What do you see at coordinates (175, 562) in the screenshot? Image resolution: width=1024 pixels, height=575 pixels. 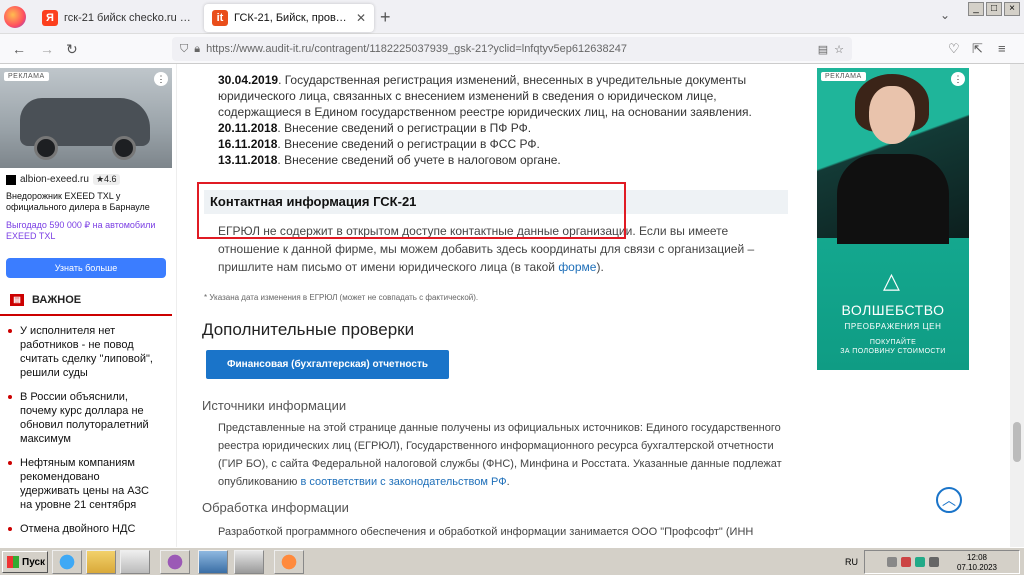 I see `app-icon` at bounding box center [175, 562].